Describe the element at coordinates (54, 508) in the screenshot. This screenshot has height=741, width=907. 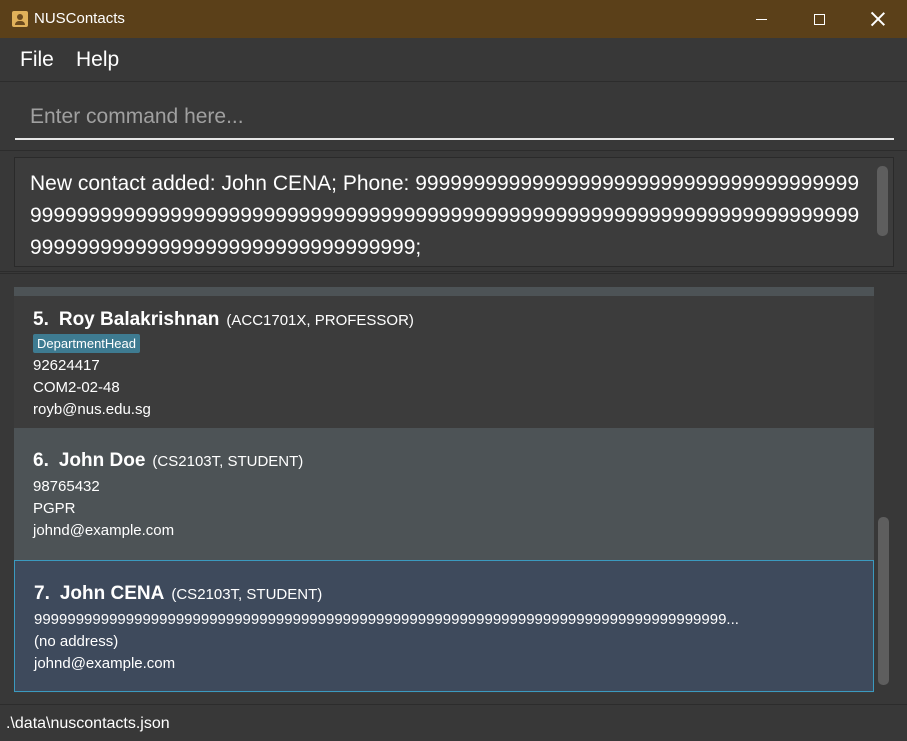
I see `contact-address: PGPR` at that location.